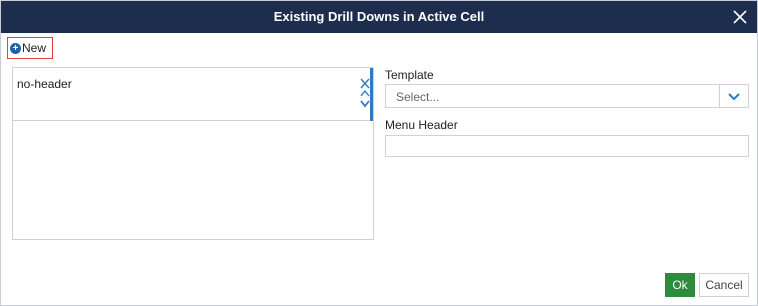  I want to click on new-button: + New, so click(30, 48).